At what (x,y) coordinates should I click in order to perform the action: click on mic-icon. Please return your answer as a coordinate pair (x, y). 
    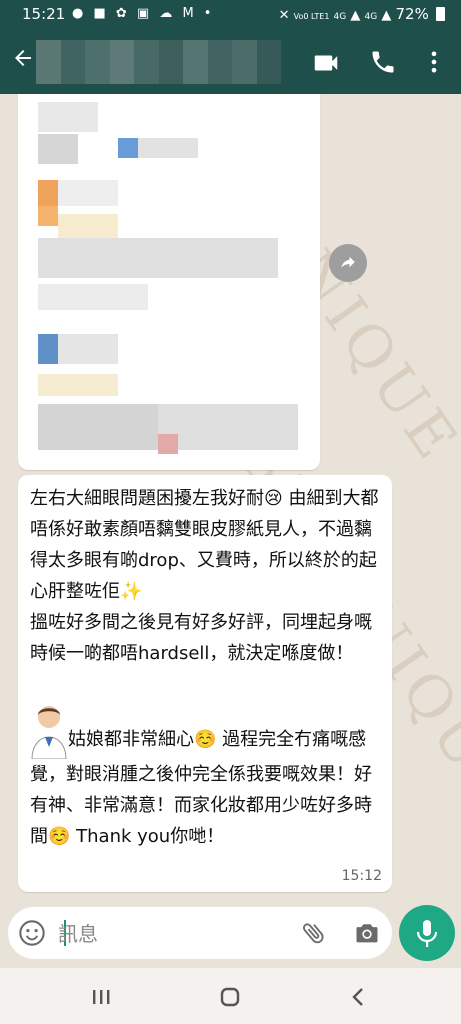
    Looking at the image, I should click on (427, 933).